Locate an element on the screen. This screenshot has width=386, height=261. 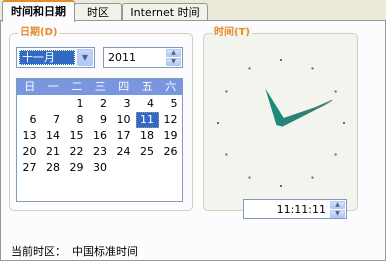
tab-strip: 时间和日期 时区 Internet 时间 is located at coordinates (193, 11).